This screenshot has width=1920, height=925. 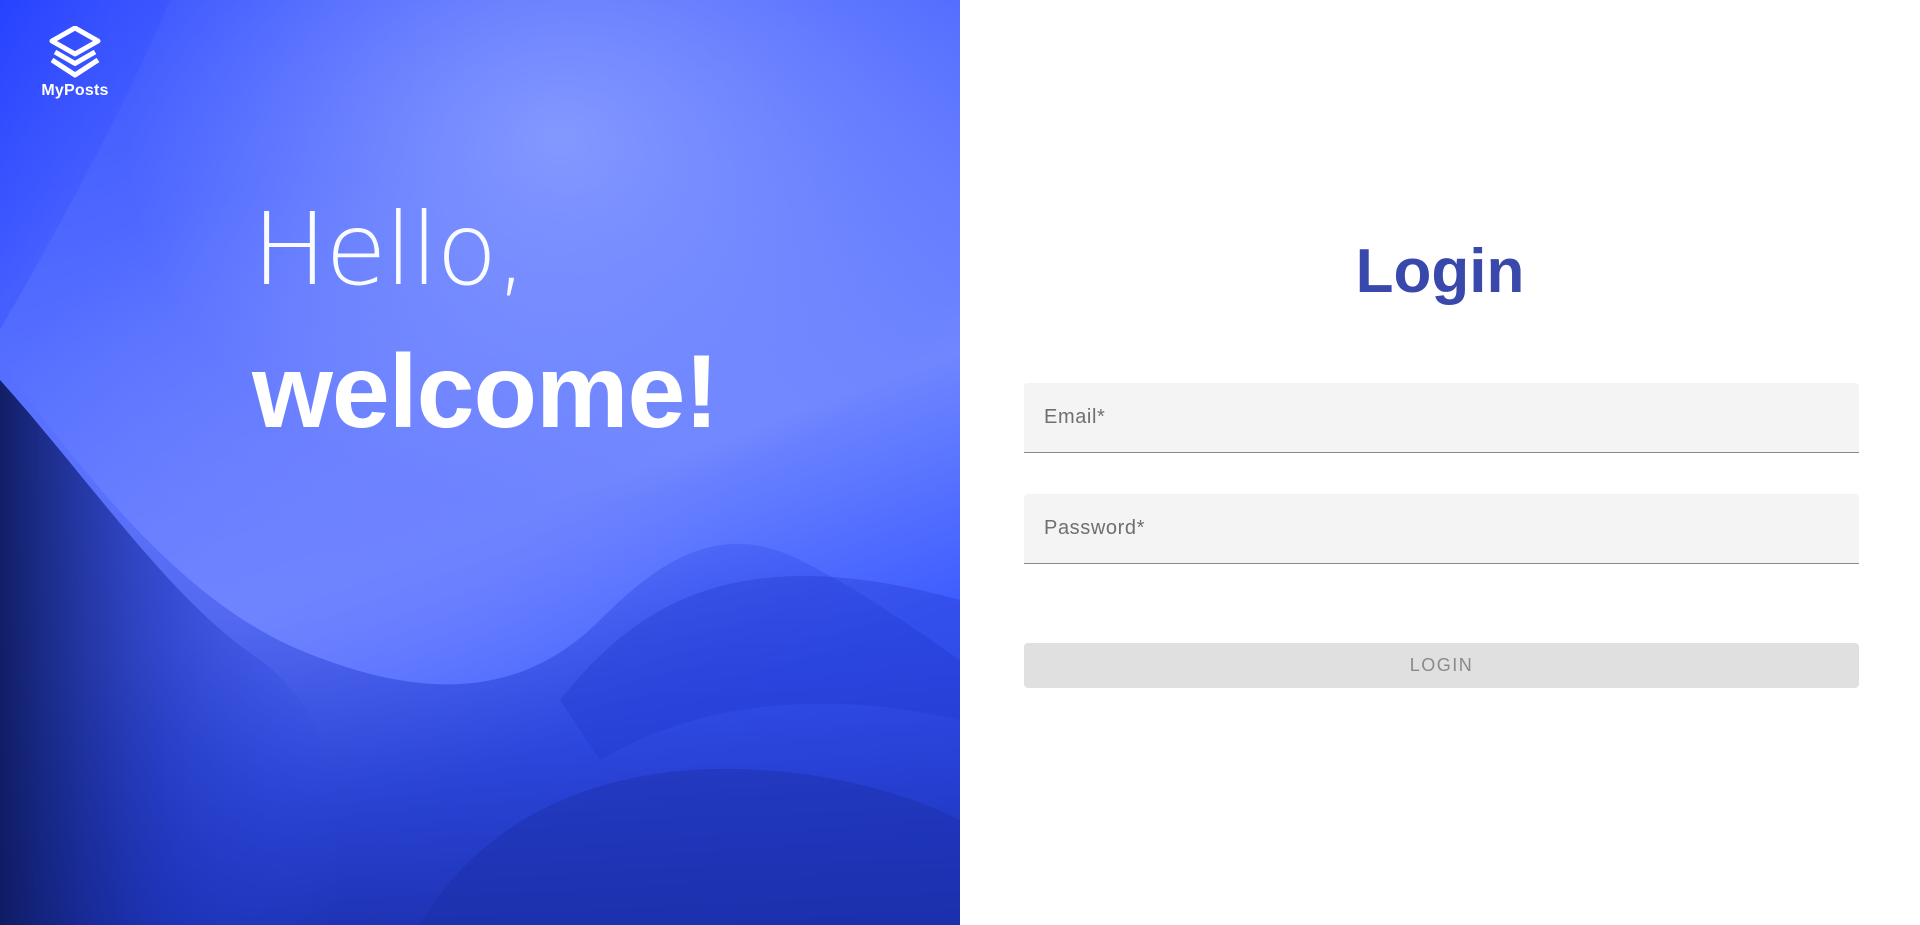 I want to click on email-input, so click(x=1441, y=417).